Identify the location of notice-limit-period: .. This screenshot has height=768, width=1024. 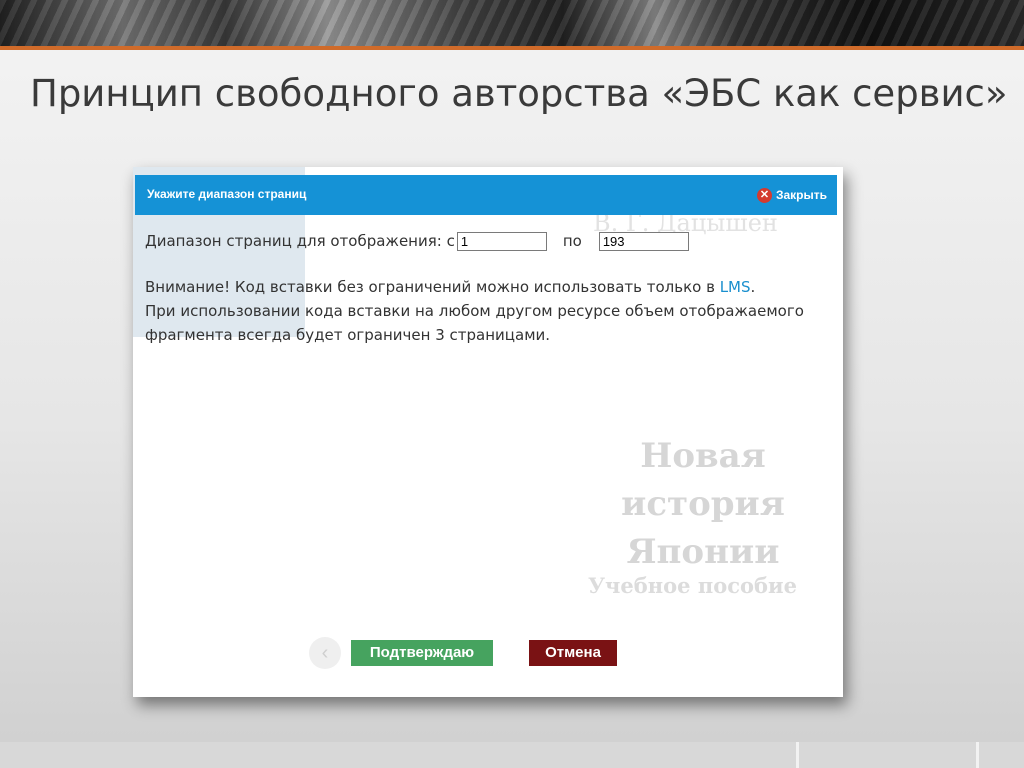
(548, 335).